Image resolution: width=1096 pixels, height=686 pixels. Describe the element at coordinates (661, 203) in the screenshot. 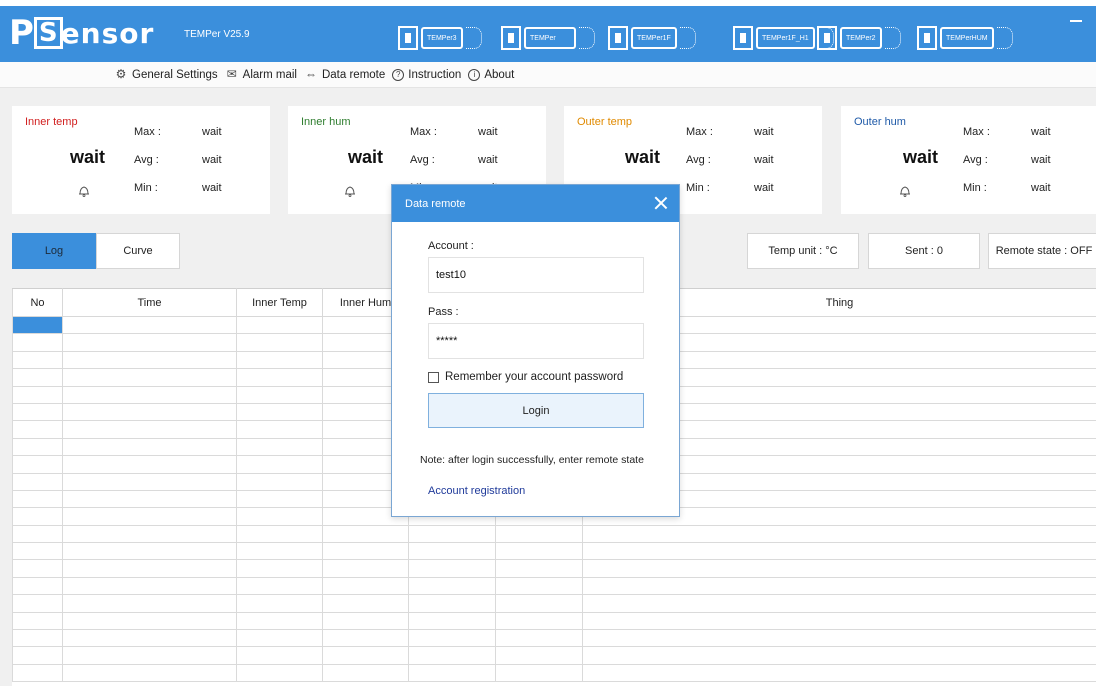

I see `close-icon` at that location.